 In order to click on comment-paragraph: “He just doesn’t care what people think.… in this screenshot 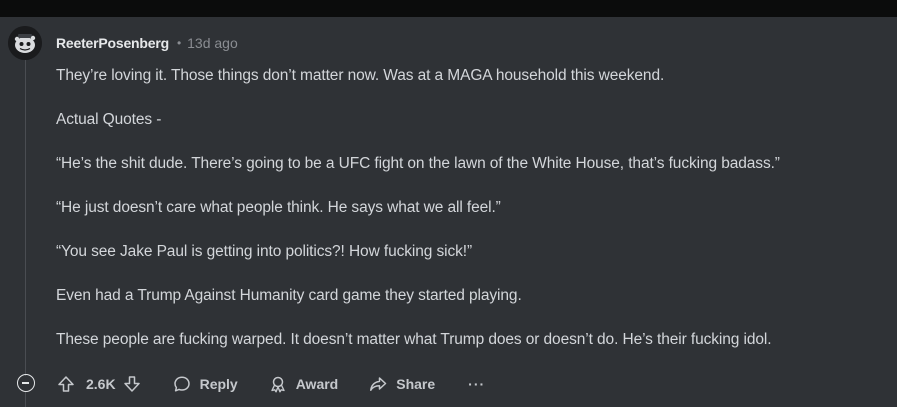, I will do `click(278, 207)`.